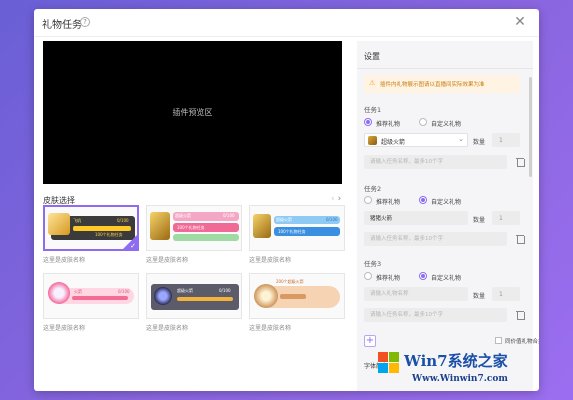  I want to click on settings-title: 设置, so click(372, 56).